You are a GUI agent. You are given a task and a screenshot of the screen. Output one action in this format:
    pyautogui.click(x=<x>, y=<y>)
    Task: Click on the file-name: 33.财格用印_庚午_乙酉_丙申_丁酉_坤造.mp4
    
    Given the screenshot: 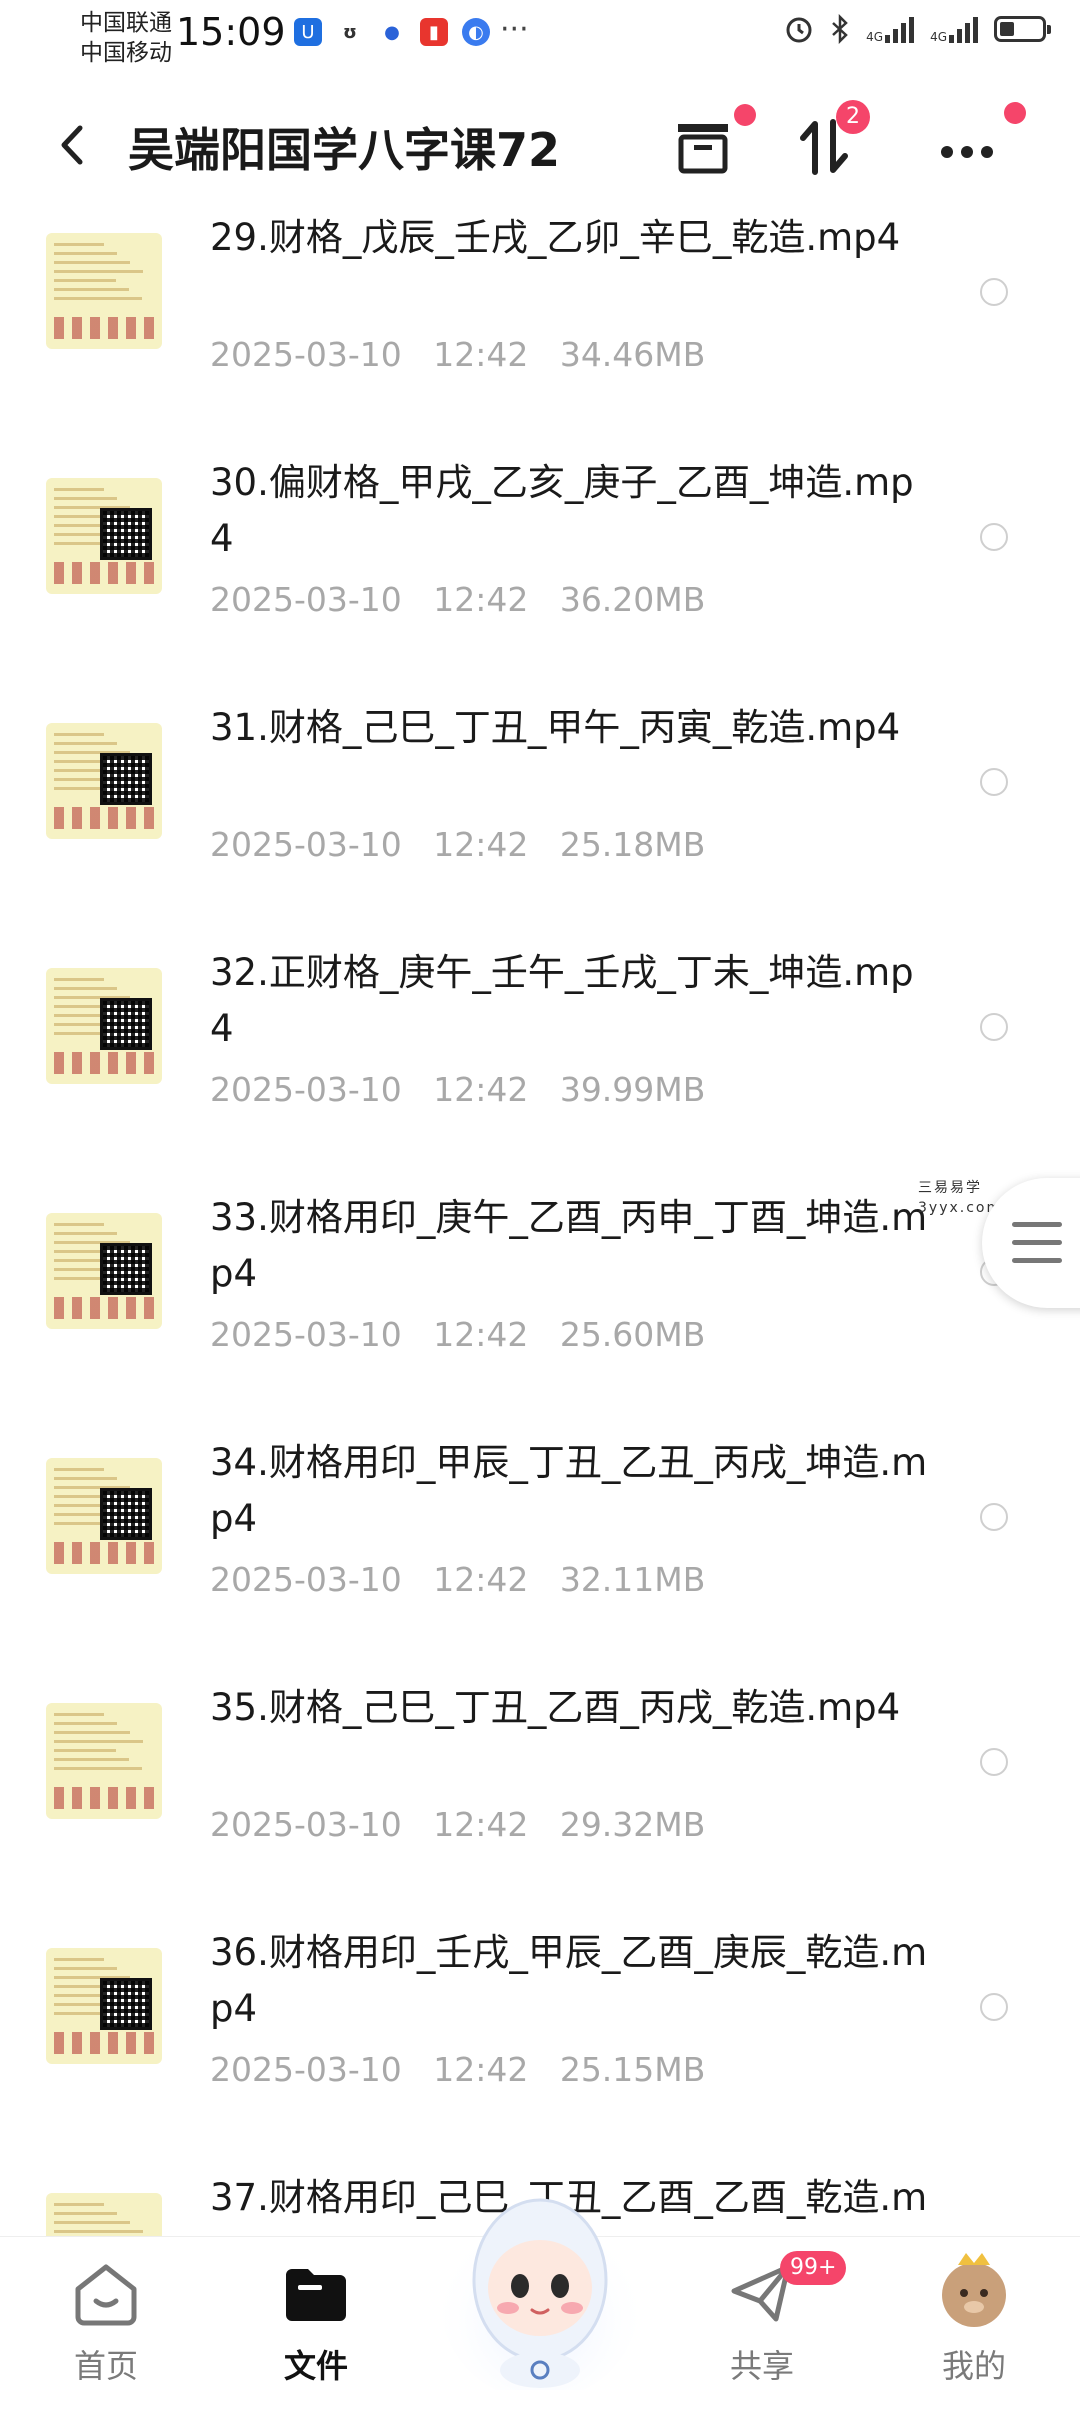 What is the action you would take?
    pyautogui.click(x=569, y=1245)
    